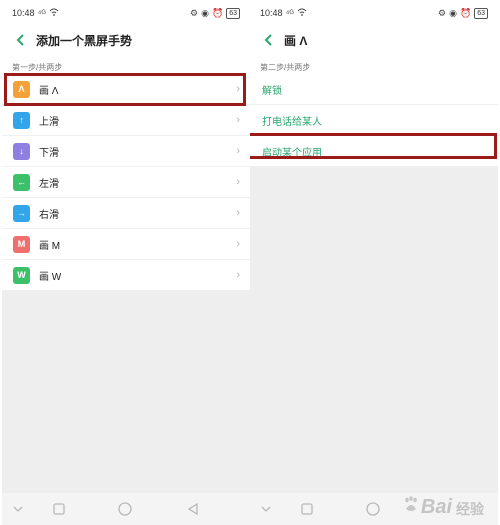  I want to click on action-list: 解锁 打电话给某人 启动某个应用, so click(374, 120).